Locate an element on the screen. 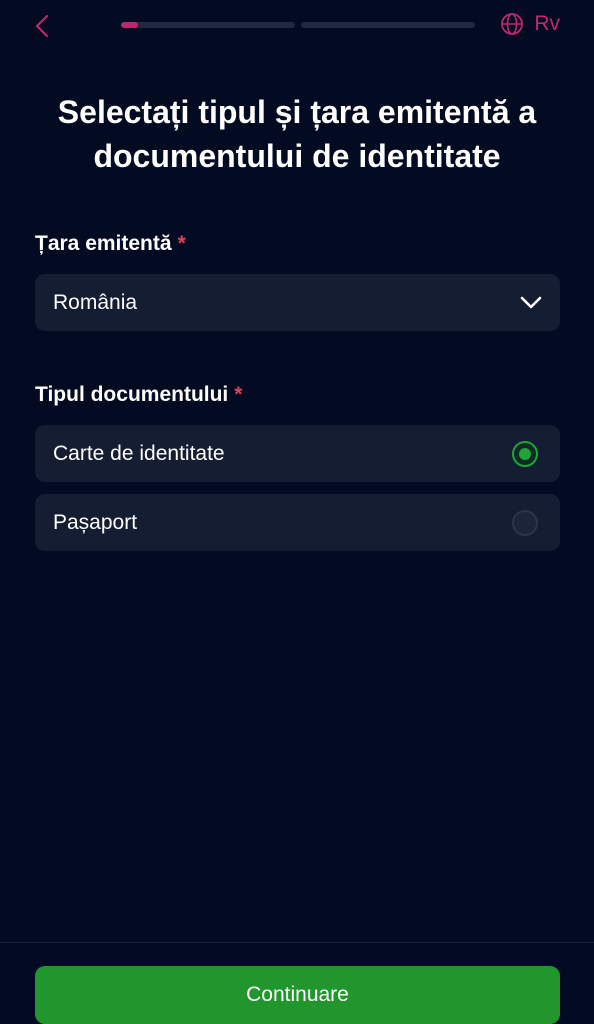  chevron-down-icon is located at coordinates (531, 302).